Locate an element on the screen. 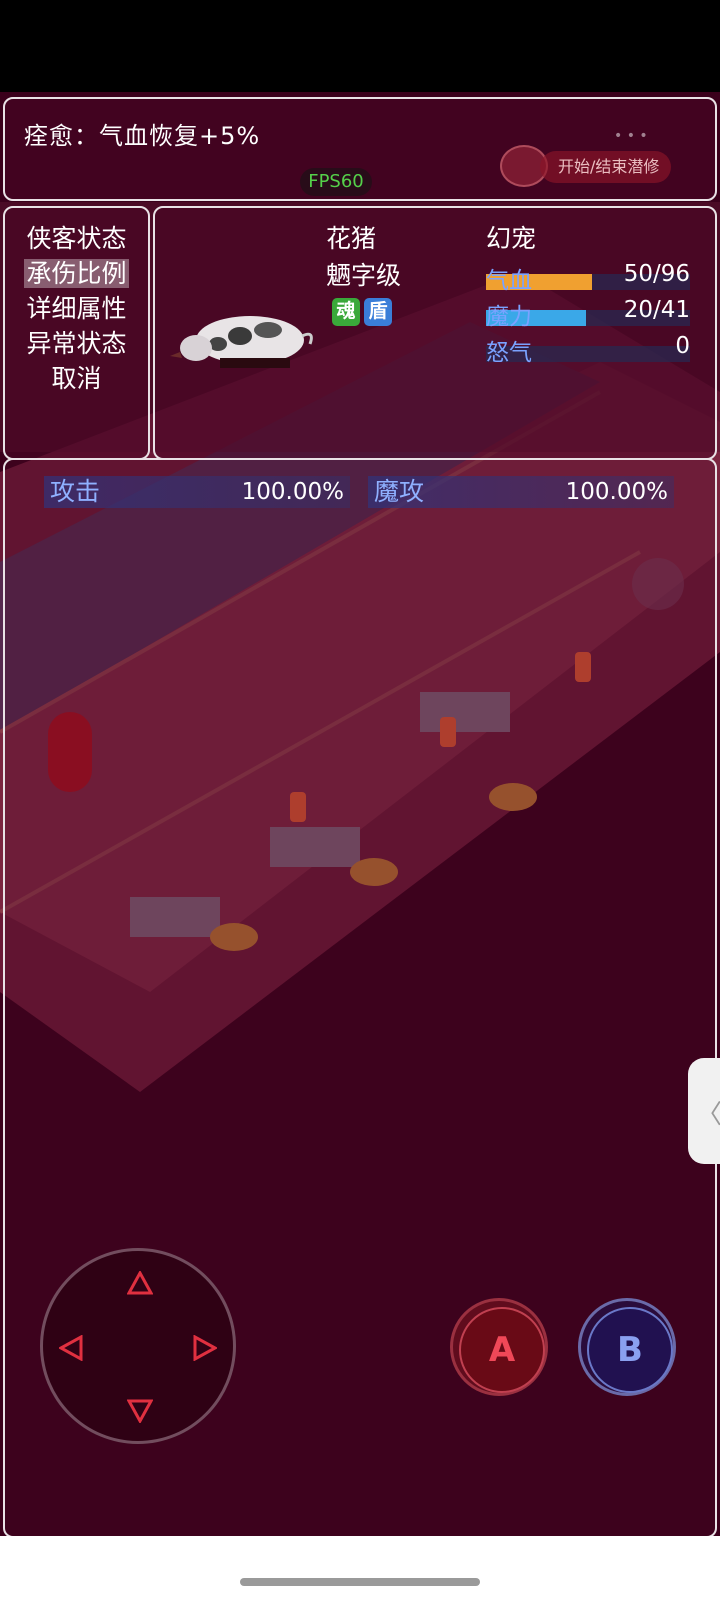 The width and height of the screenshot is (720, 1600). dpad-right-arrow-icon is located at coordinates (205, 1348).